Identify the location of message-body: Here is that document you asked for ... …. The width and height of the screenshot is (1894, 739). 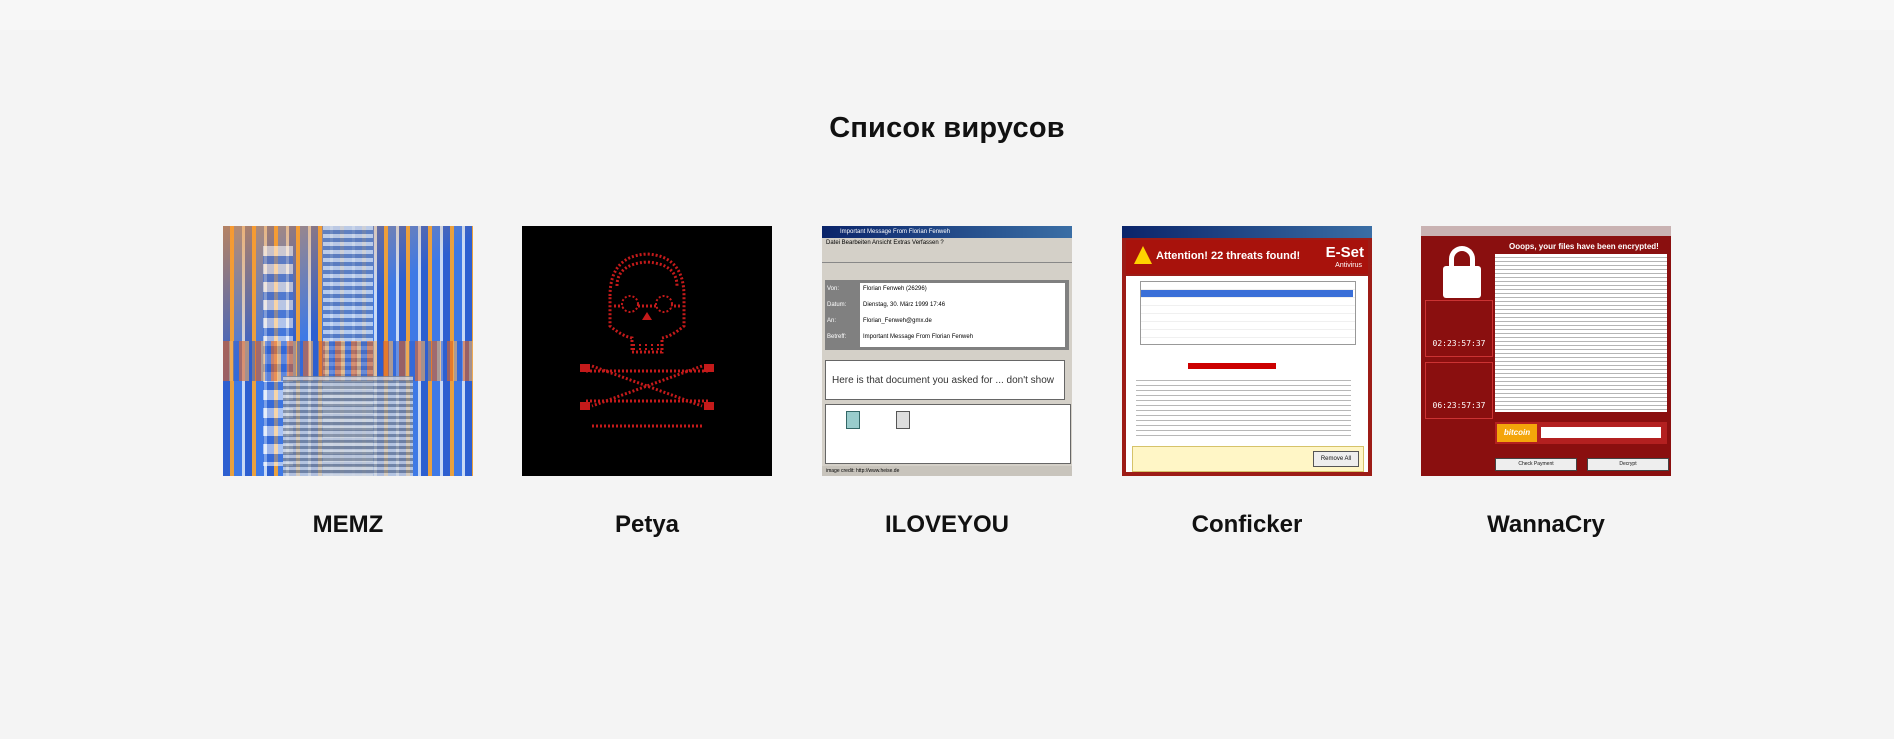
(945, 393).